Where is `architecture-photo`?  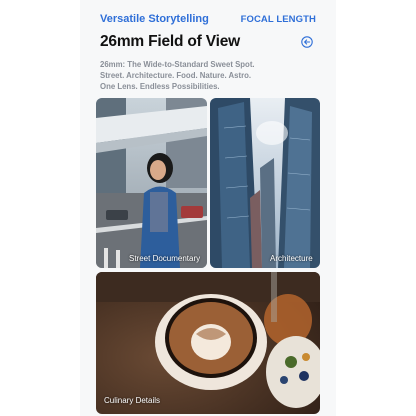 architecture-photo is located at coordinates (265, 183).